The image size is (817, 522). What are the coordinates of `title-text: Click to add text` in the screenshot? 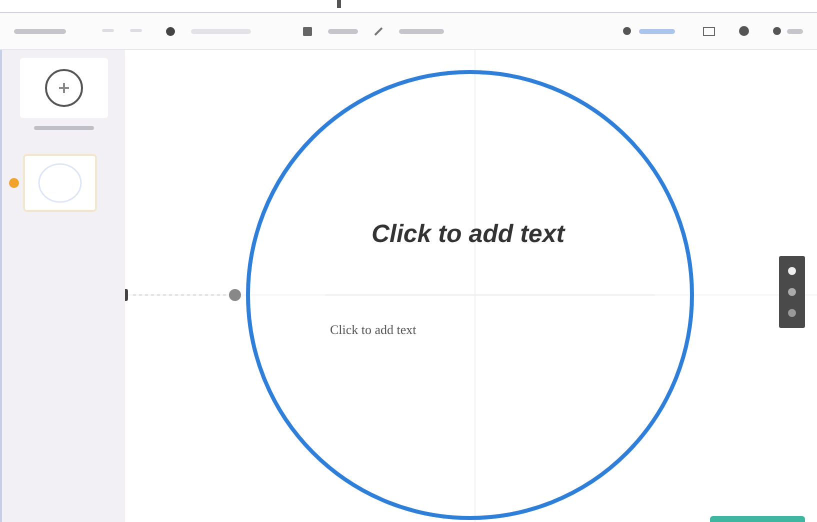 It's located at (468, 235).